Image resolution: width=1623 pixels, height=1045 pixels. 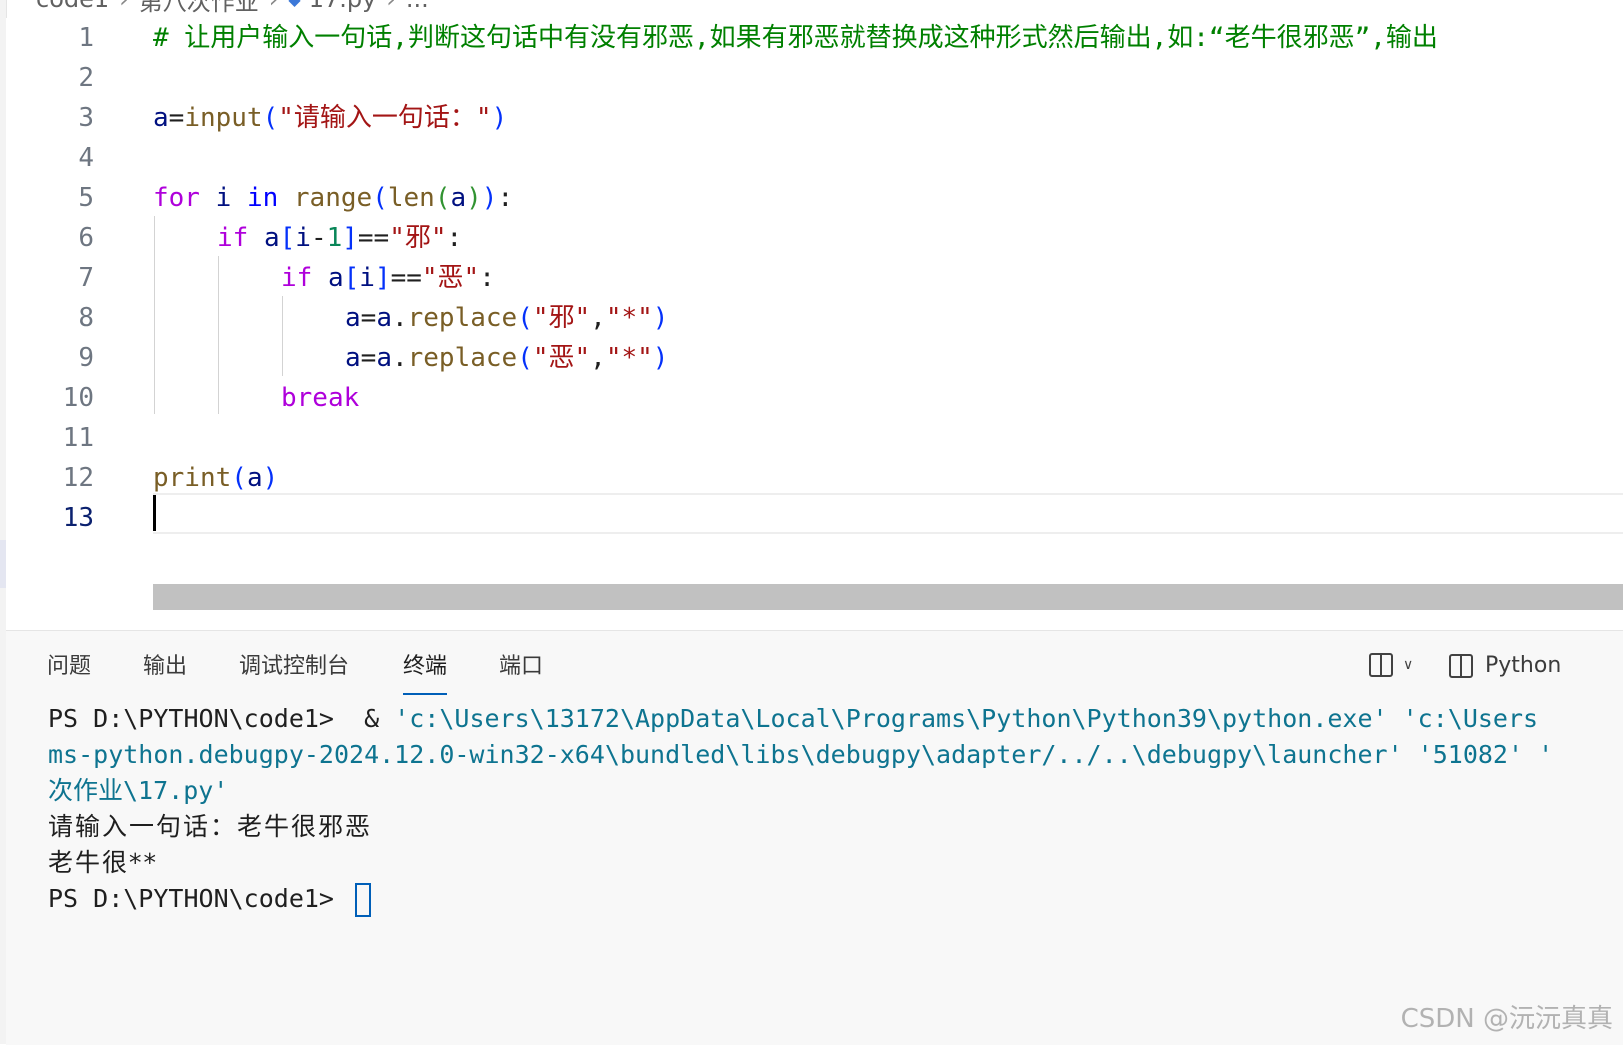 What do you see at coordinates (814, 278) in the screenshot?
I see `code-line: 7 if a[i]=="恶":` at bounding box center [814, 278].